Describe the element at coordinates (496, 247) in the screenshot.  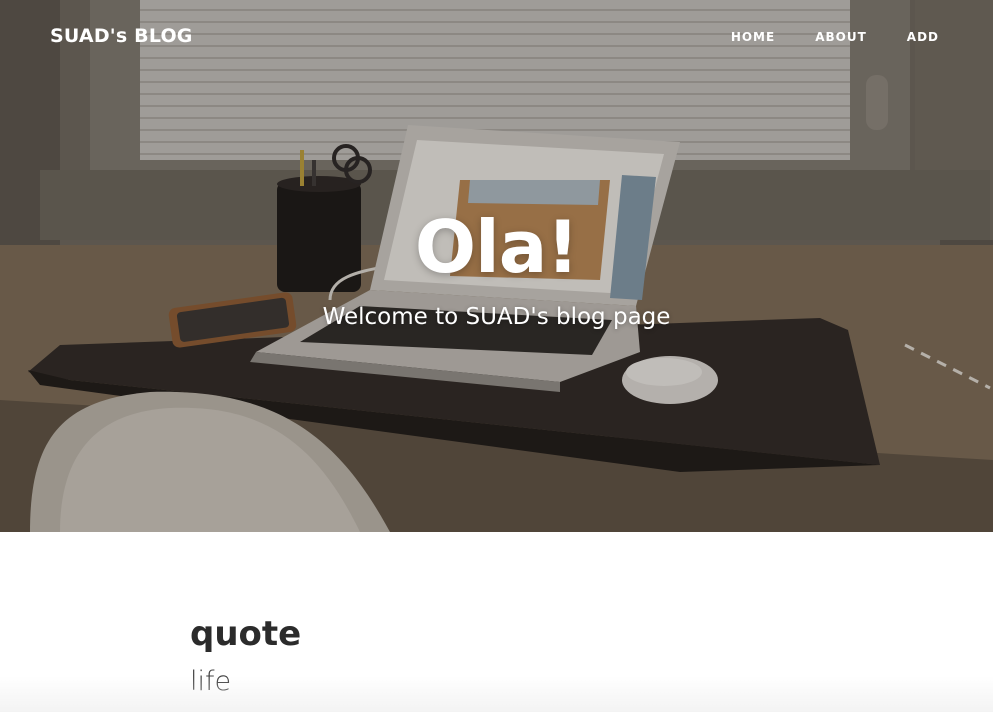
I see `hero-heading: Ola!` at that location.